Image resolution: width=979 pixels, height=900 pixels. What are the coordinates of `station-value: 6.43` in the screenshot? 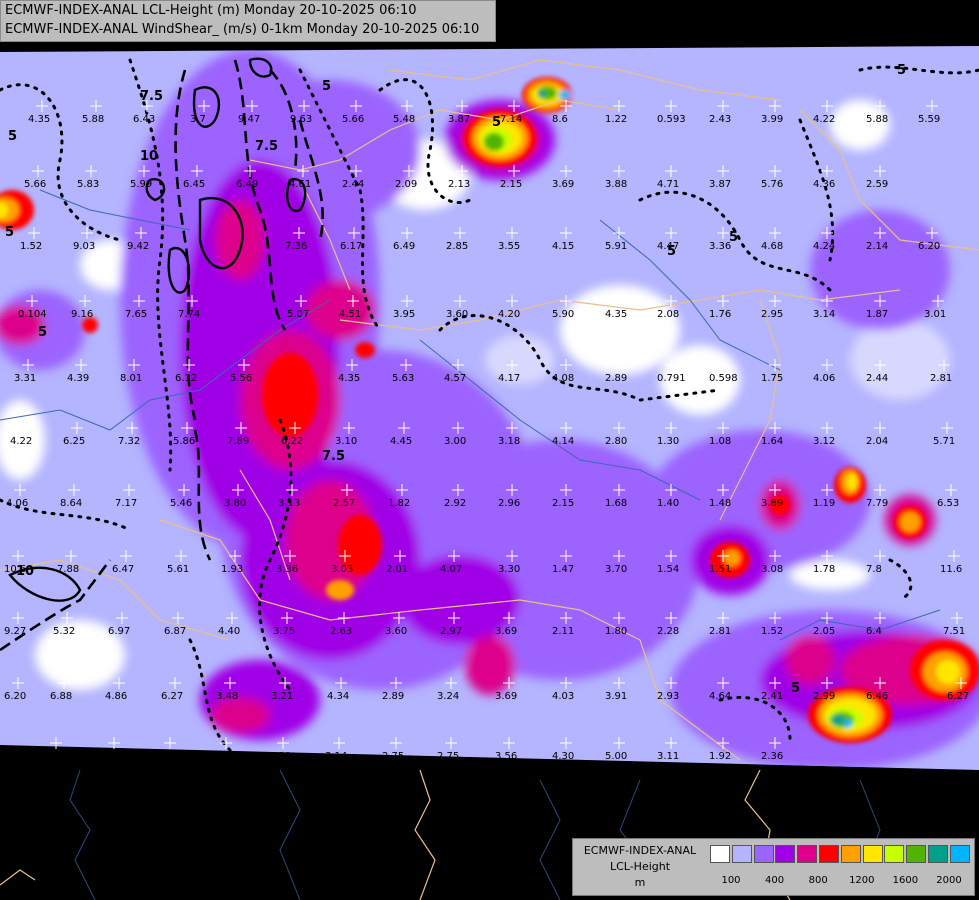 It's located at (144, 119).